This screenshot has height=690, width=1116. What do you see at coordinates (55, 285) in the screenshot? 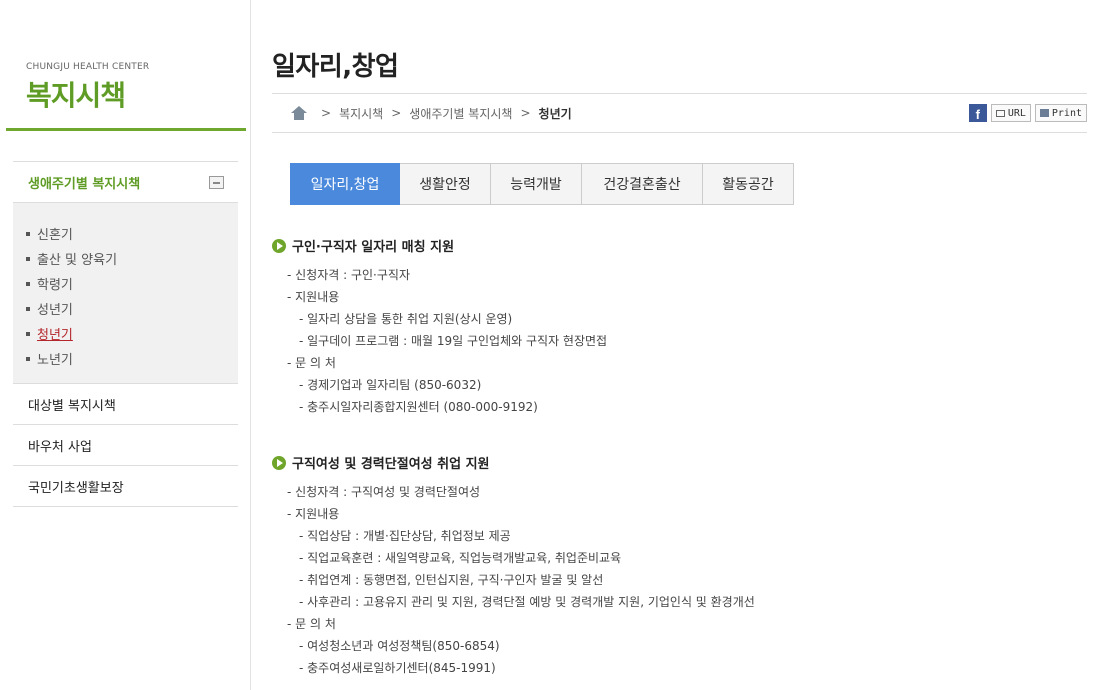
I see `sidebar-subitem-label: 학령기` at bounding box center [55, 285].